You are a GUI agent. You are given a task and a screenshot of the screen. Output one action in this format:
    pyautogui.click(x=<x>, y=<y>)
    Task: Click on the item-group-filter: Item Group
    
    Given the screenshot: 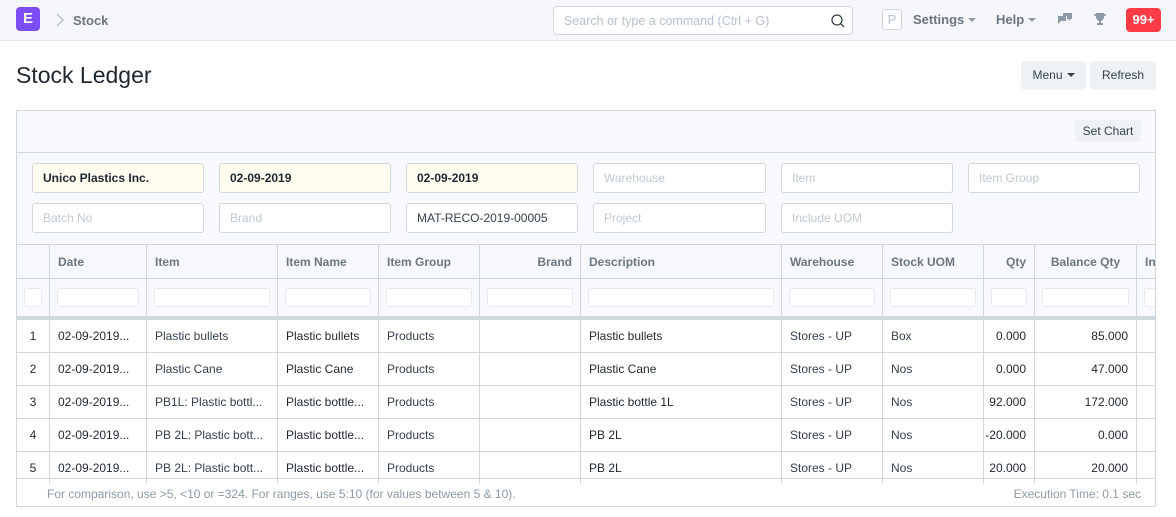 What is the action you would take?
    pyautogui.click(x=1054, y=178)
    